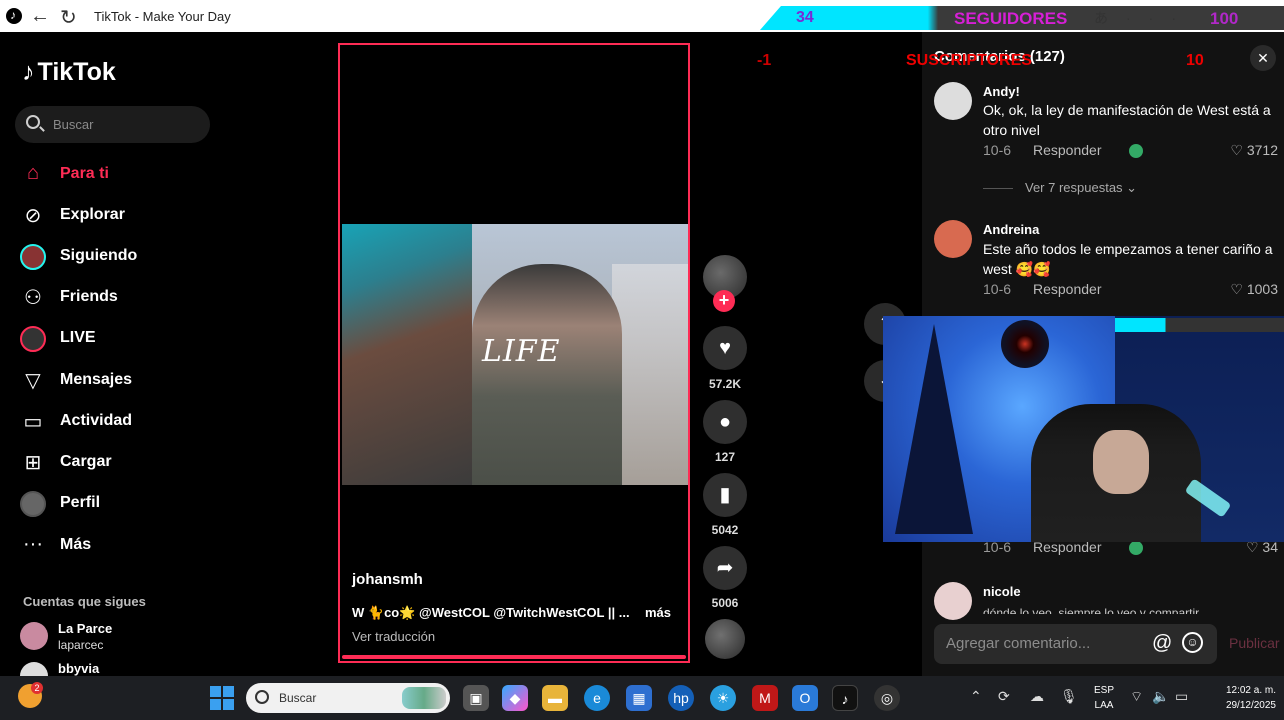 This screenshot has width=1284, height=720. I want to click on microphone-icon: 🎙, so click(1069, 696).